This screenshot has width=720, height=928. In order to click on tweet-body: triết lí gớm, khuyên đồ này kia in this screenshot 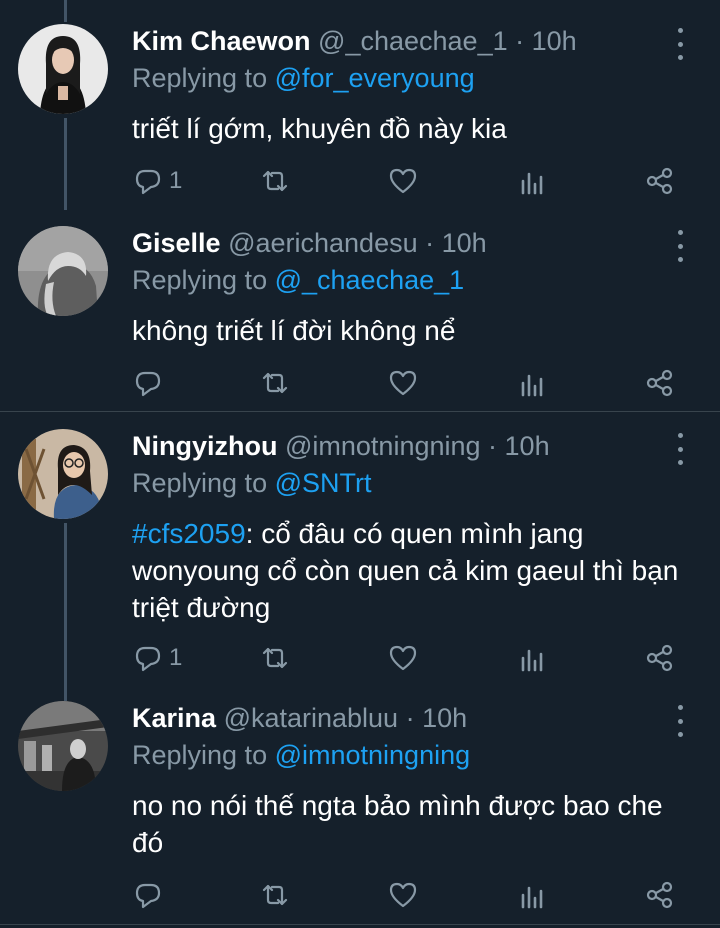, I will do `click(319, 128)`.